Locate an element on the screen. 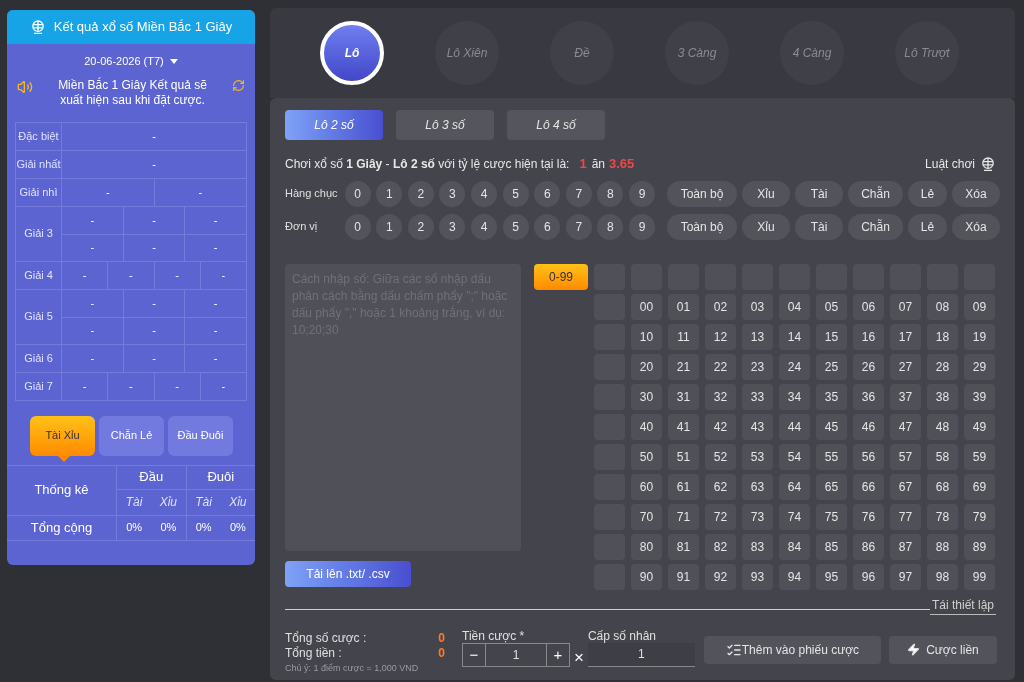 This screenshot has height=682, width=1024. number-button: 78 is located at coordinates (942, 516).